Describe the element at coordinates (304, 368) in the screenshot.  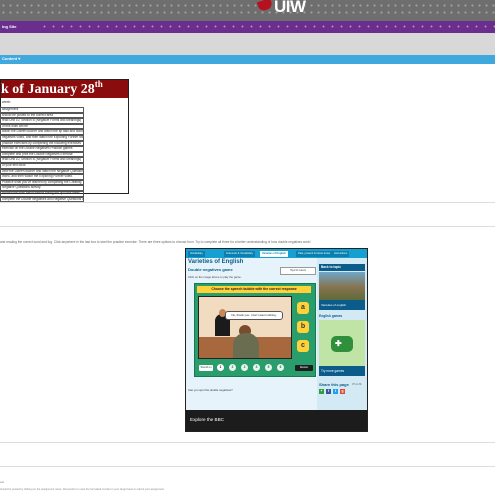
I see `restart-button: Restart` at that location.